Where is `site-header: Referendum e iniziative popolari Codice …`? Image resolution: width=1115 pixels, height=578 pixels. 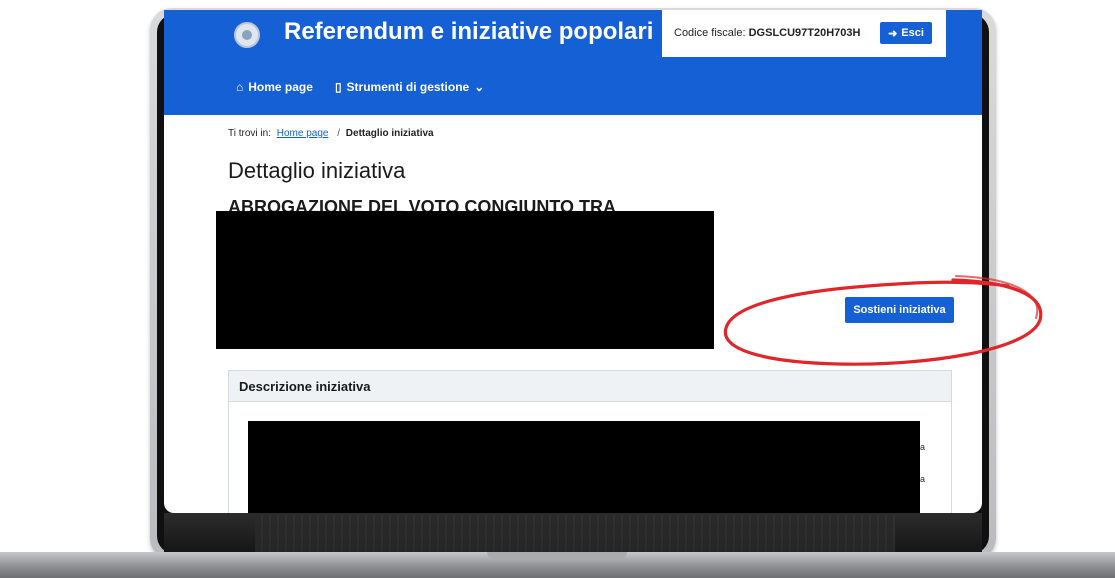
site-header: Referendum e iniziative popolari Codice … is located at coordinates (573, 62).